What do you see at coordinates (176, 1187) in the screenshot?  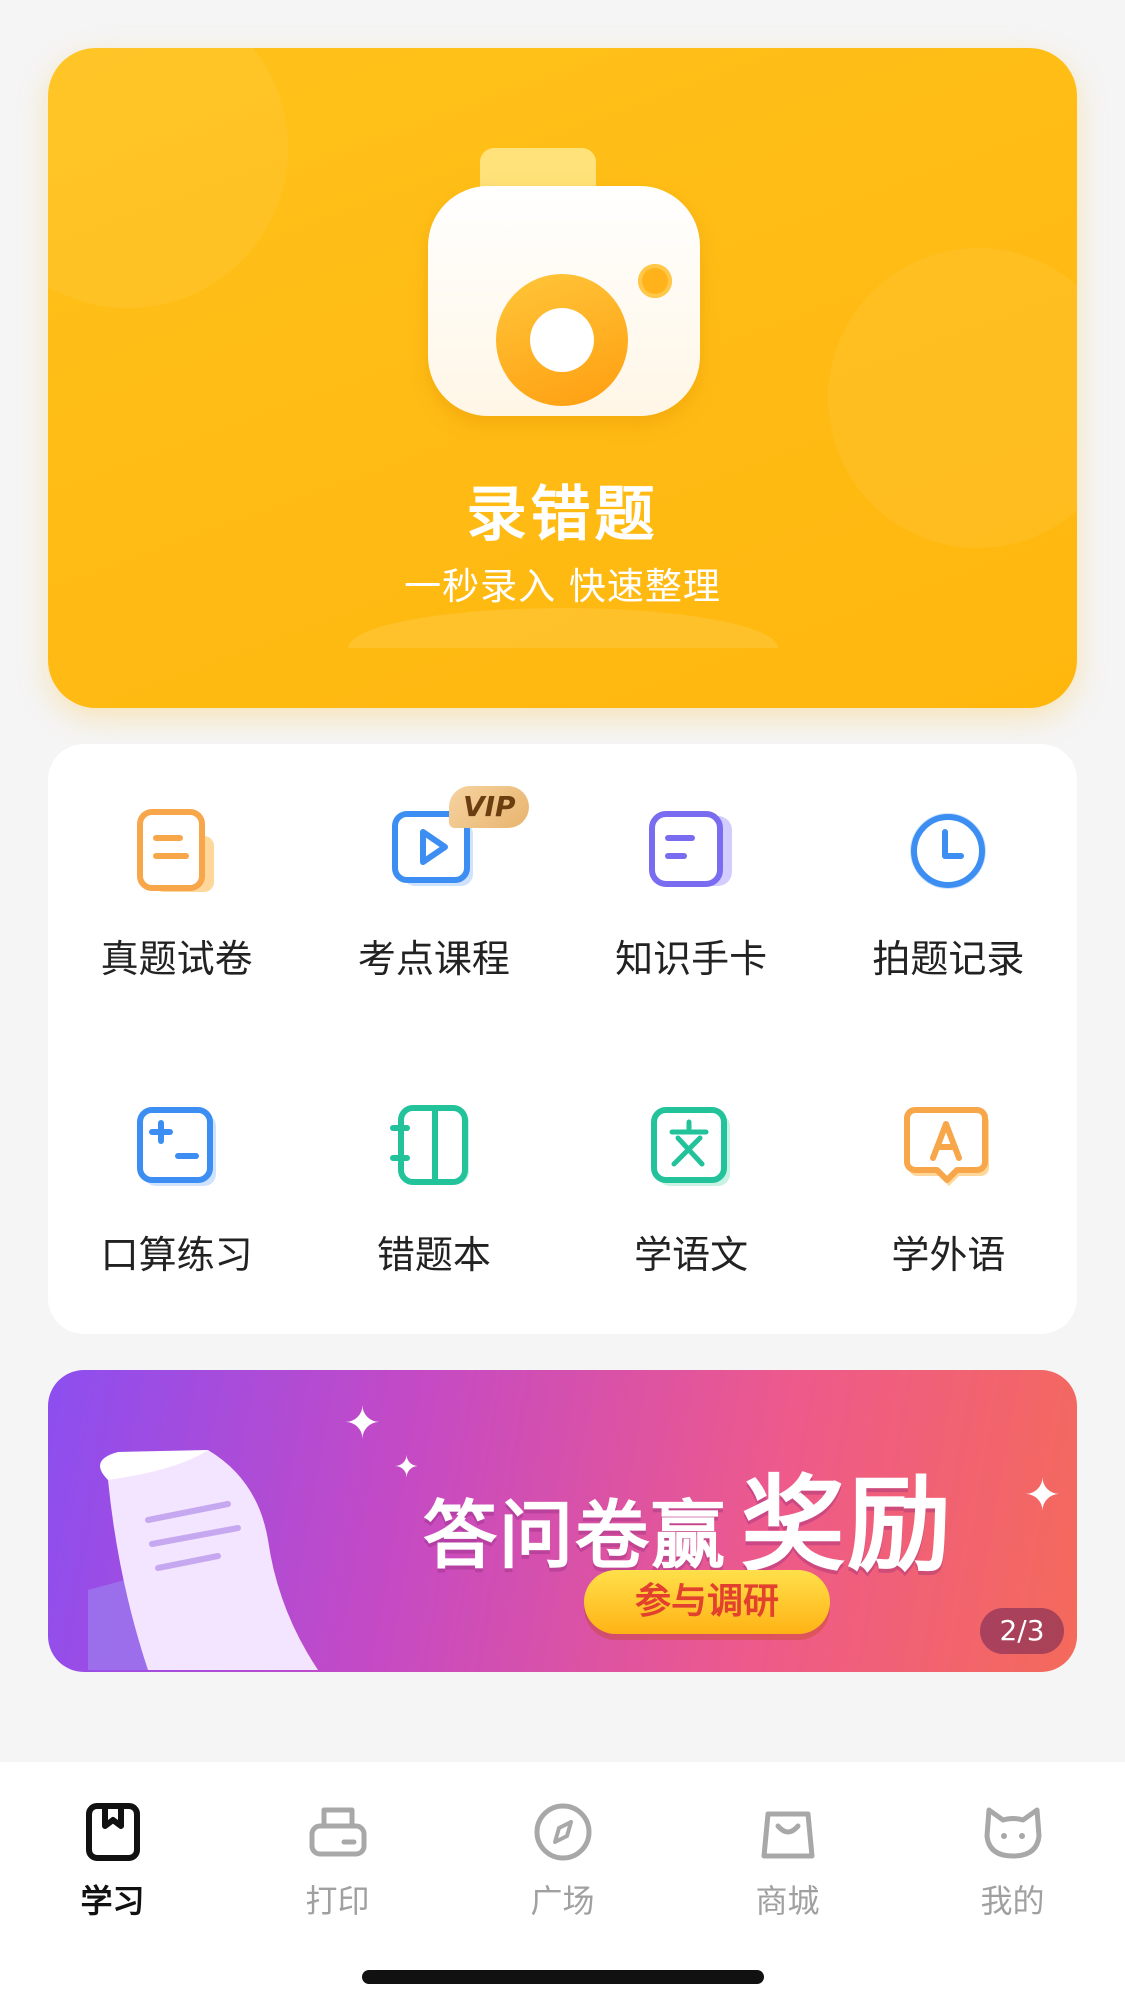 I see `grid-item-mental-math: 口算练习` at bounding box center [176, 1187].